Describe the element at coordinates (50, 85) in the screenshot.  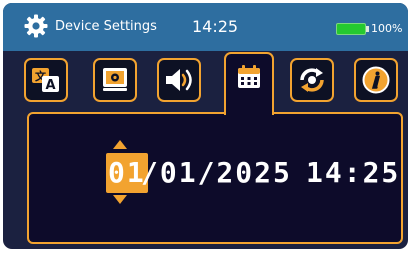
I see `svg-text: A` at that location.